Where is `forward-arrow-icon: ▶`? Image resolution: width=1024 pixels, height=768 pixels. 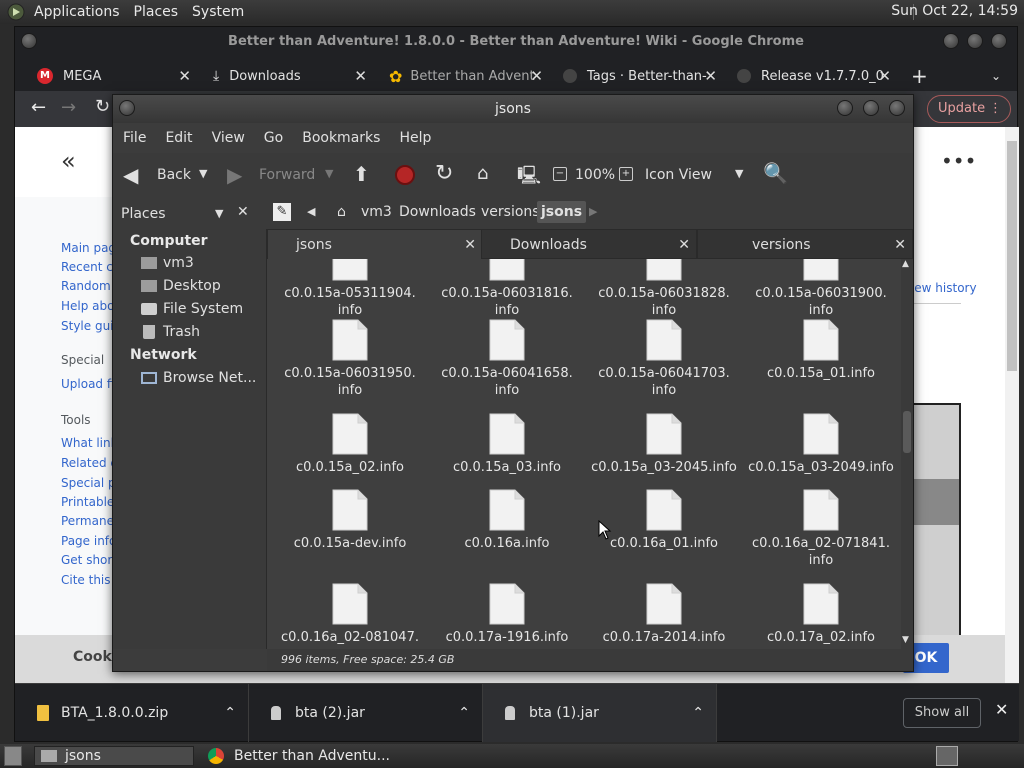 forward-arrow-icon: ▶ is located at coordinates (234, 175).